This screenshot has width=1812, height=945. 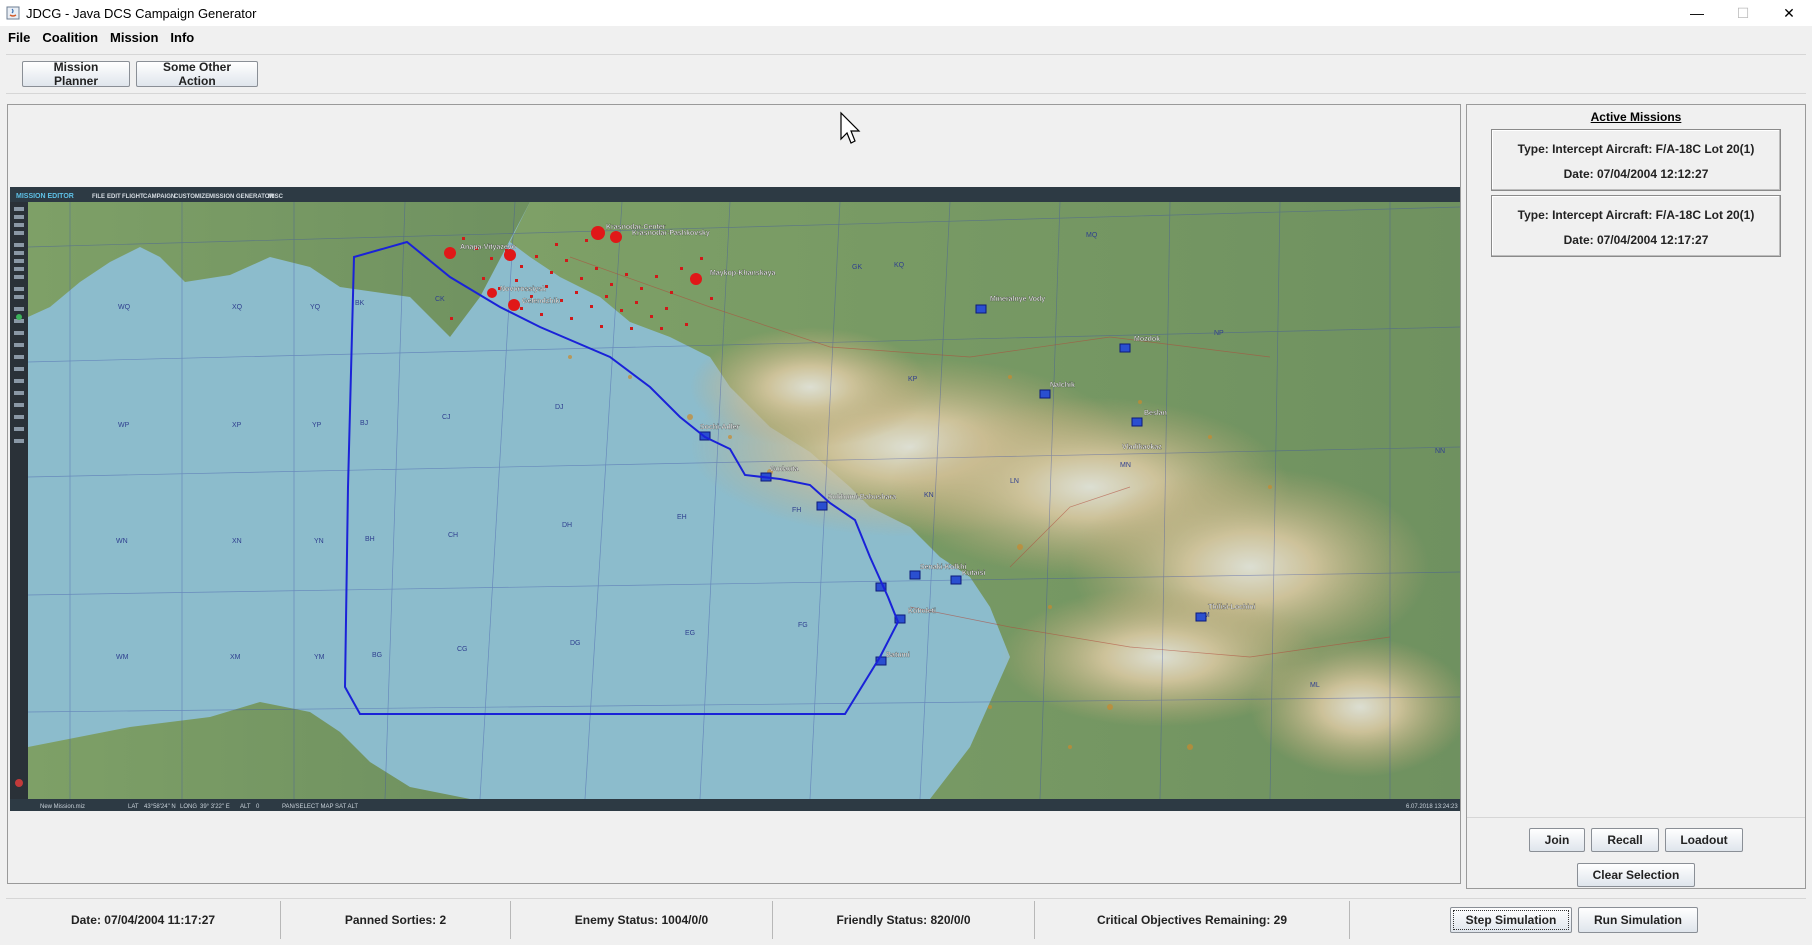 I want to click on grid-label-eh: EH, so click(x=682, y=517).